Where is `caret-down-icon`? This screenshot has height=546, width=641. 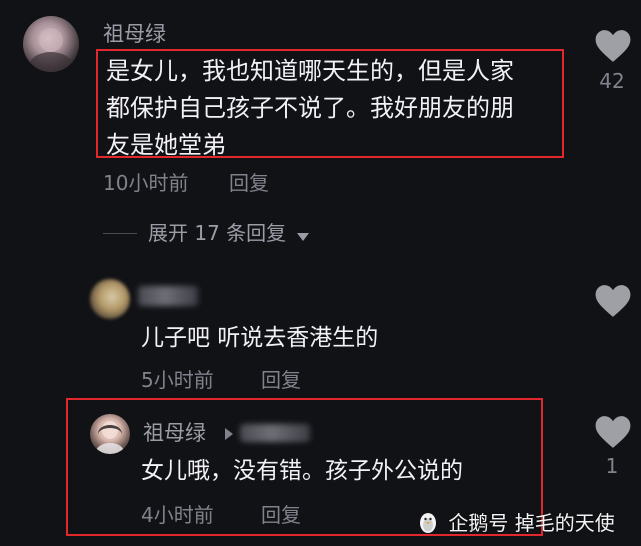
caret-down-icon is located at coordinates (303, 235).